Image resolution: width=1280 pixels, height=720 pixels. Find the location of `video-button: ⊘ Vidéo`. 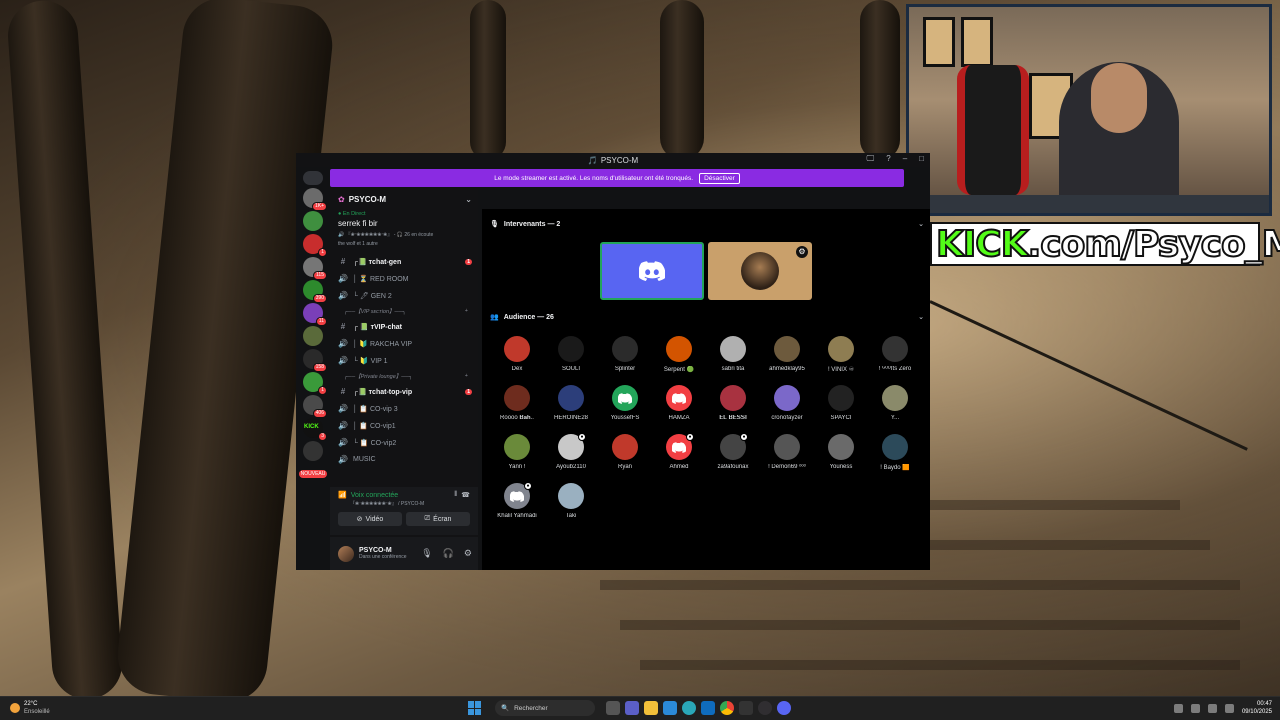

video-button: ⊘ Vidéo is located at coordinates (370, 519).